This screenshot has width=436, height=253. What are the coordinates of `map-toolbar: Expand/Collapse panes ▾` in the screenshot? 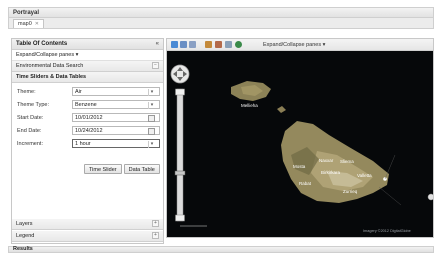 It's located at (300, 45).